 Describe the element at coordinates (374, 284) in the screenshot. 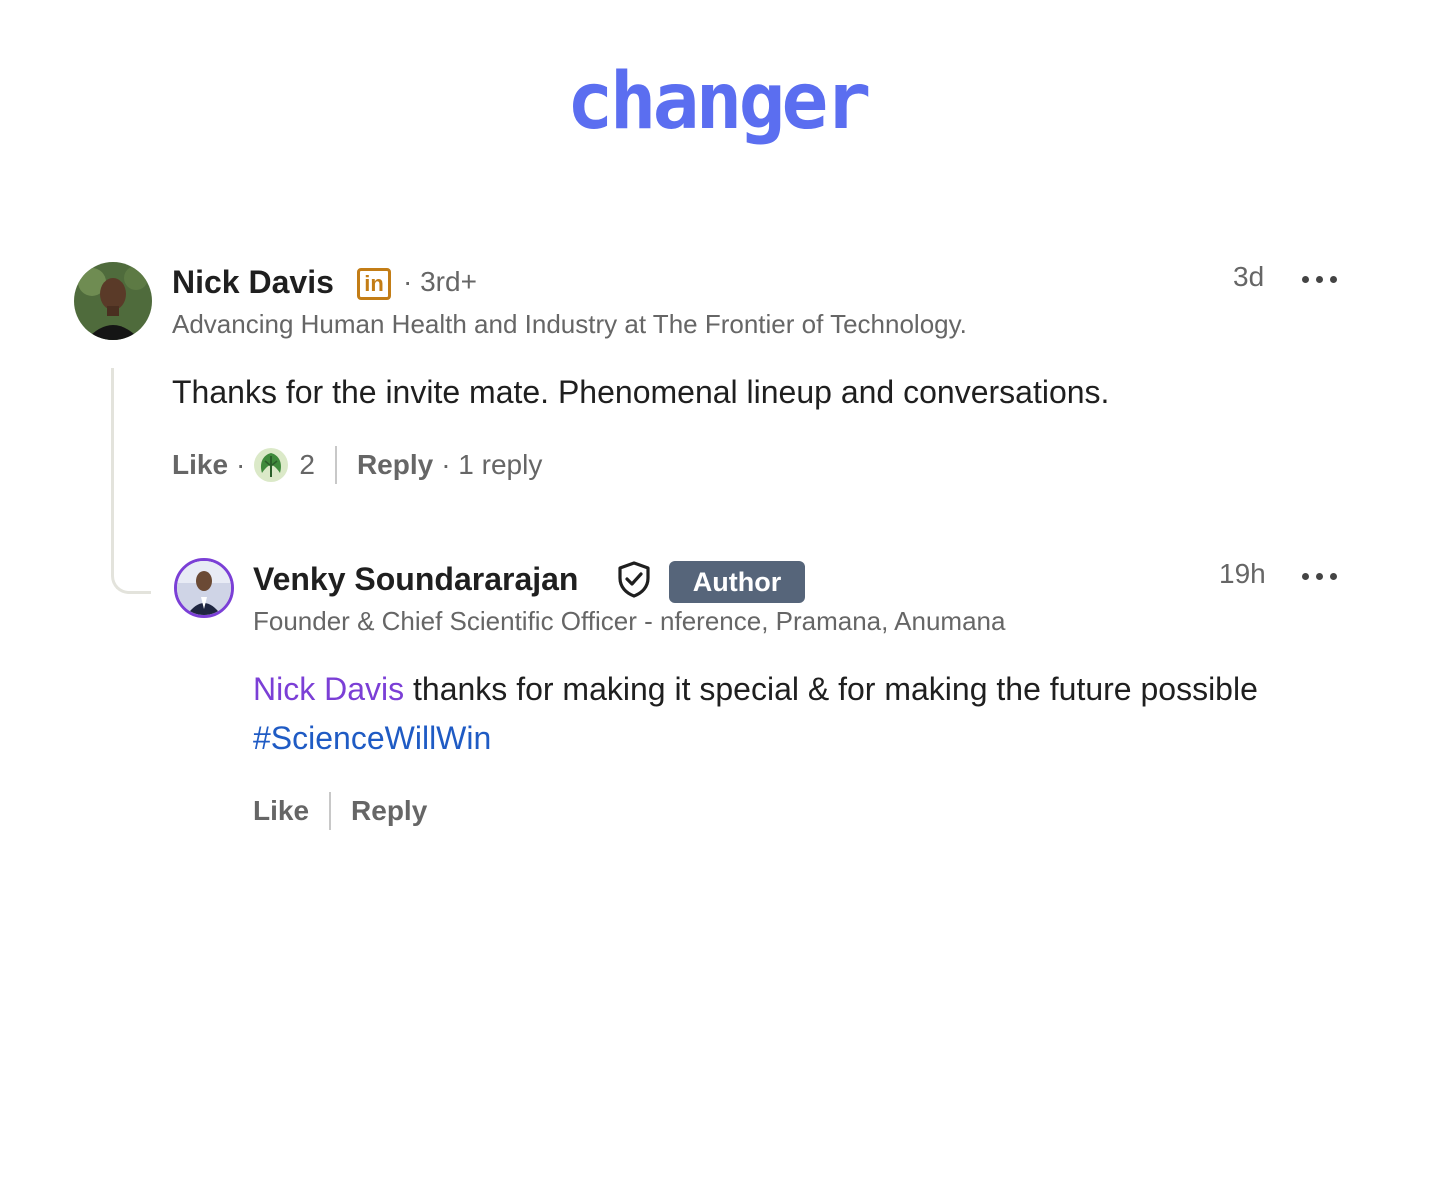

I see `linkedin-in-icon: in` at that location.